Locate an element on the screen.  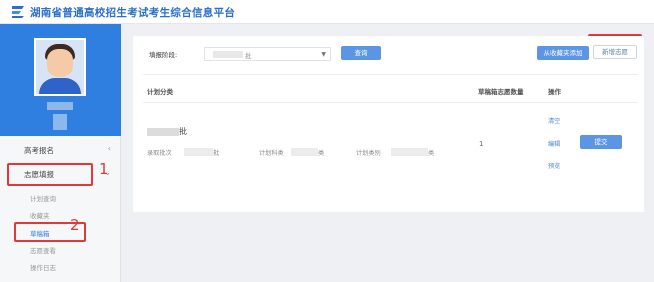
select-value: 批 is located at coordinates (248, 56).